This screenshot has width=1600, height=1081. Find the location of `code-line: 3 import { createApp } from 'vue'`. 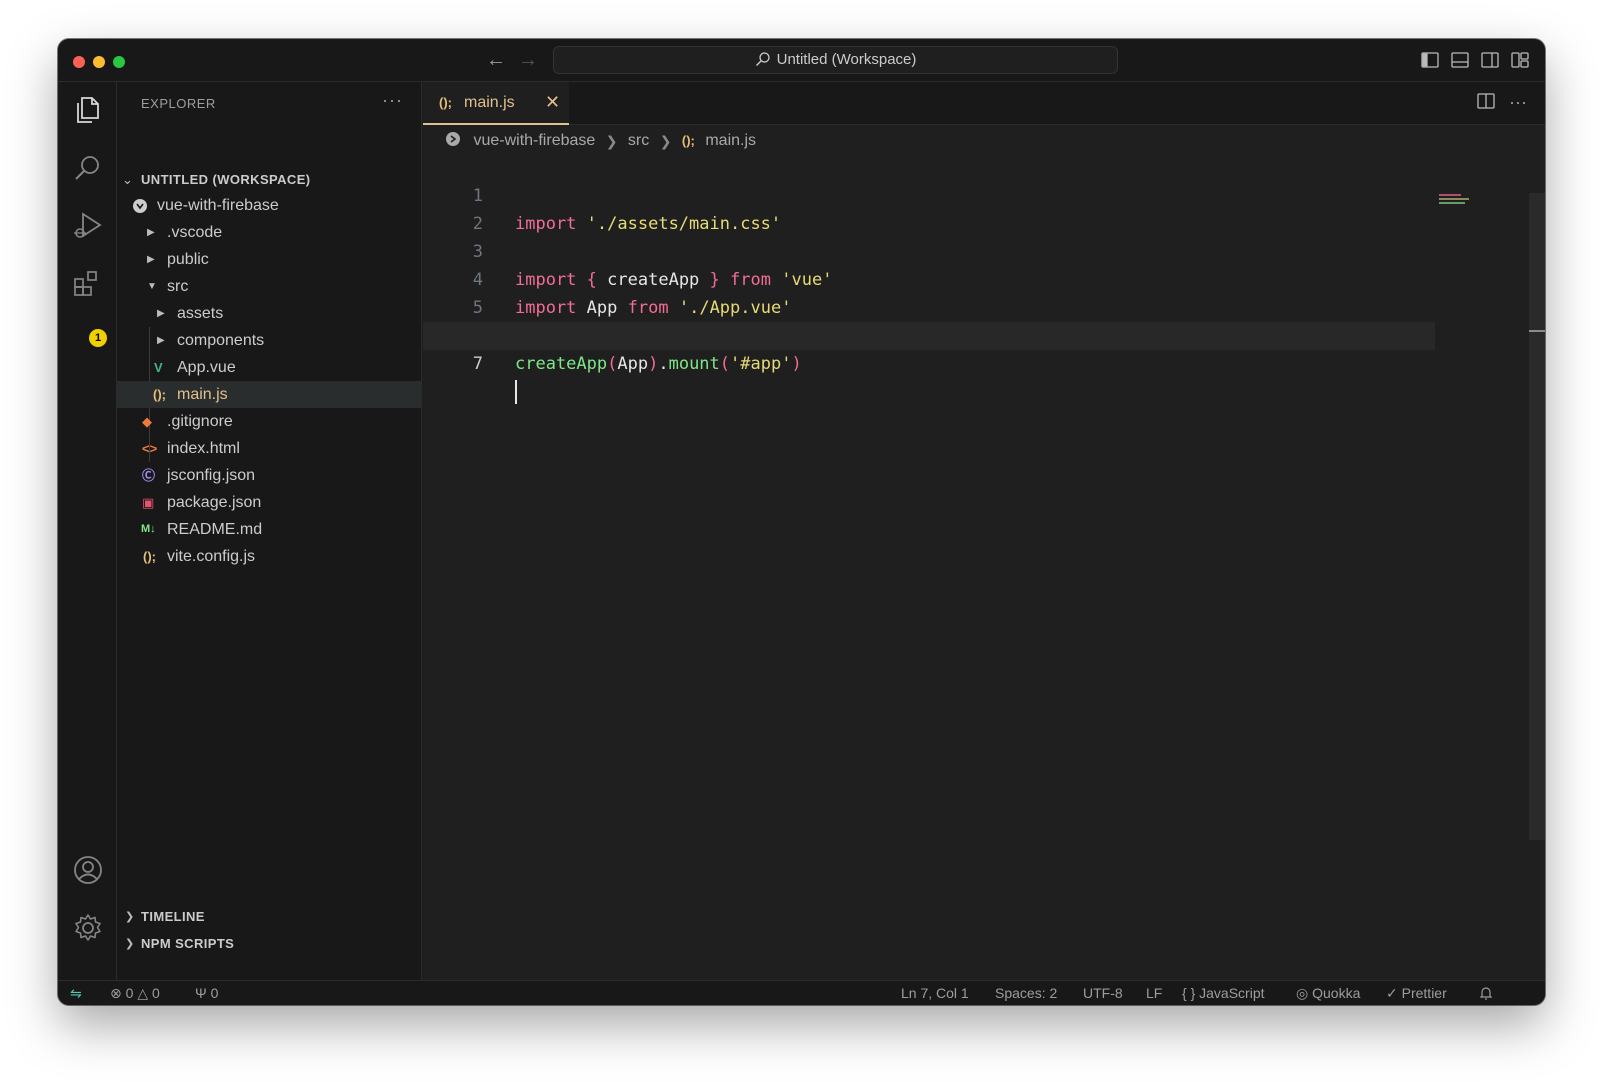

code-line: 3 import { createApp } from 'vue' is located at coordinates (929, 250).